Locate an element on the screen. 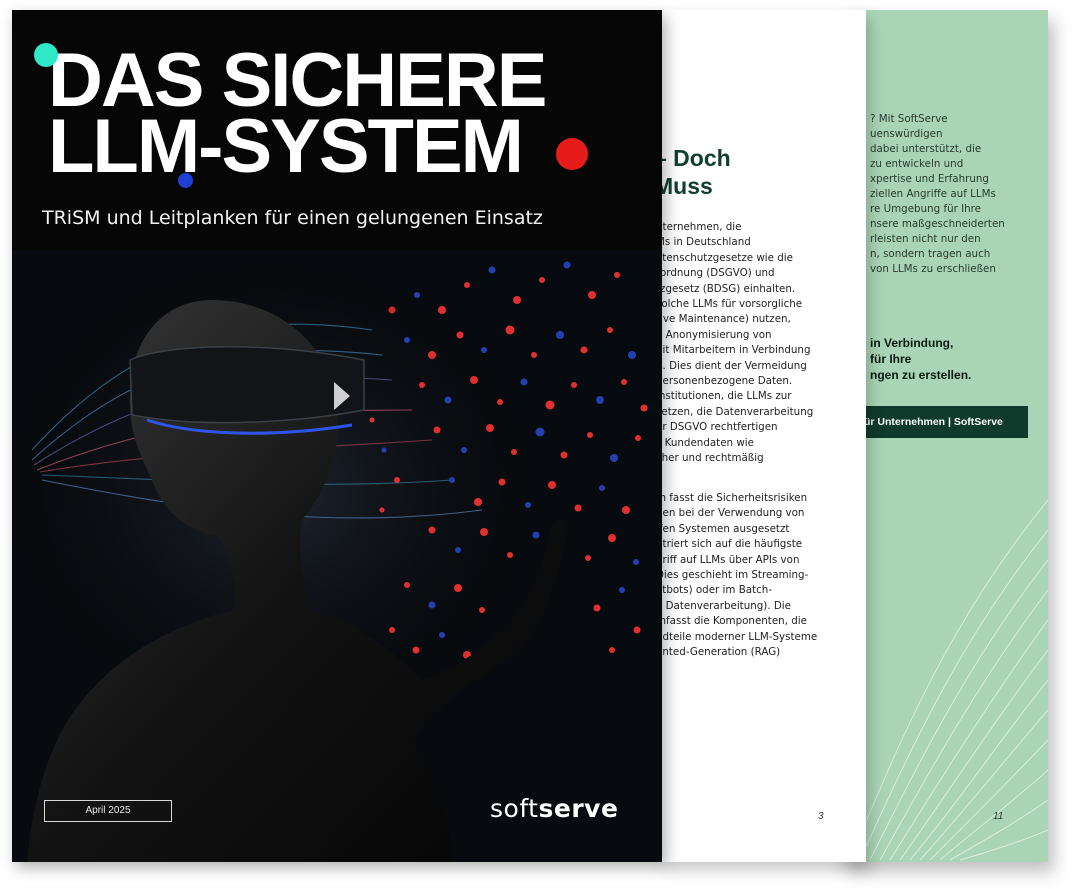  callout-line: in Verbindung, is located at coordinates (912, 343).